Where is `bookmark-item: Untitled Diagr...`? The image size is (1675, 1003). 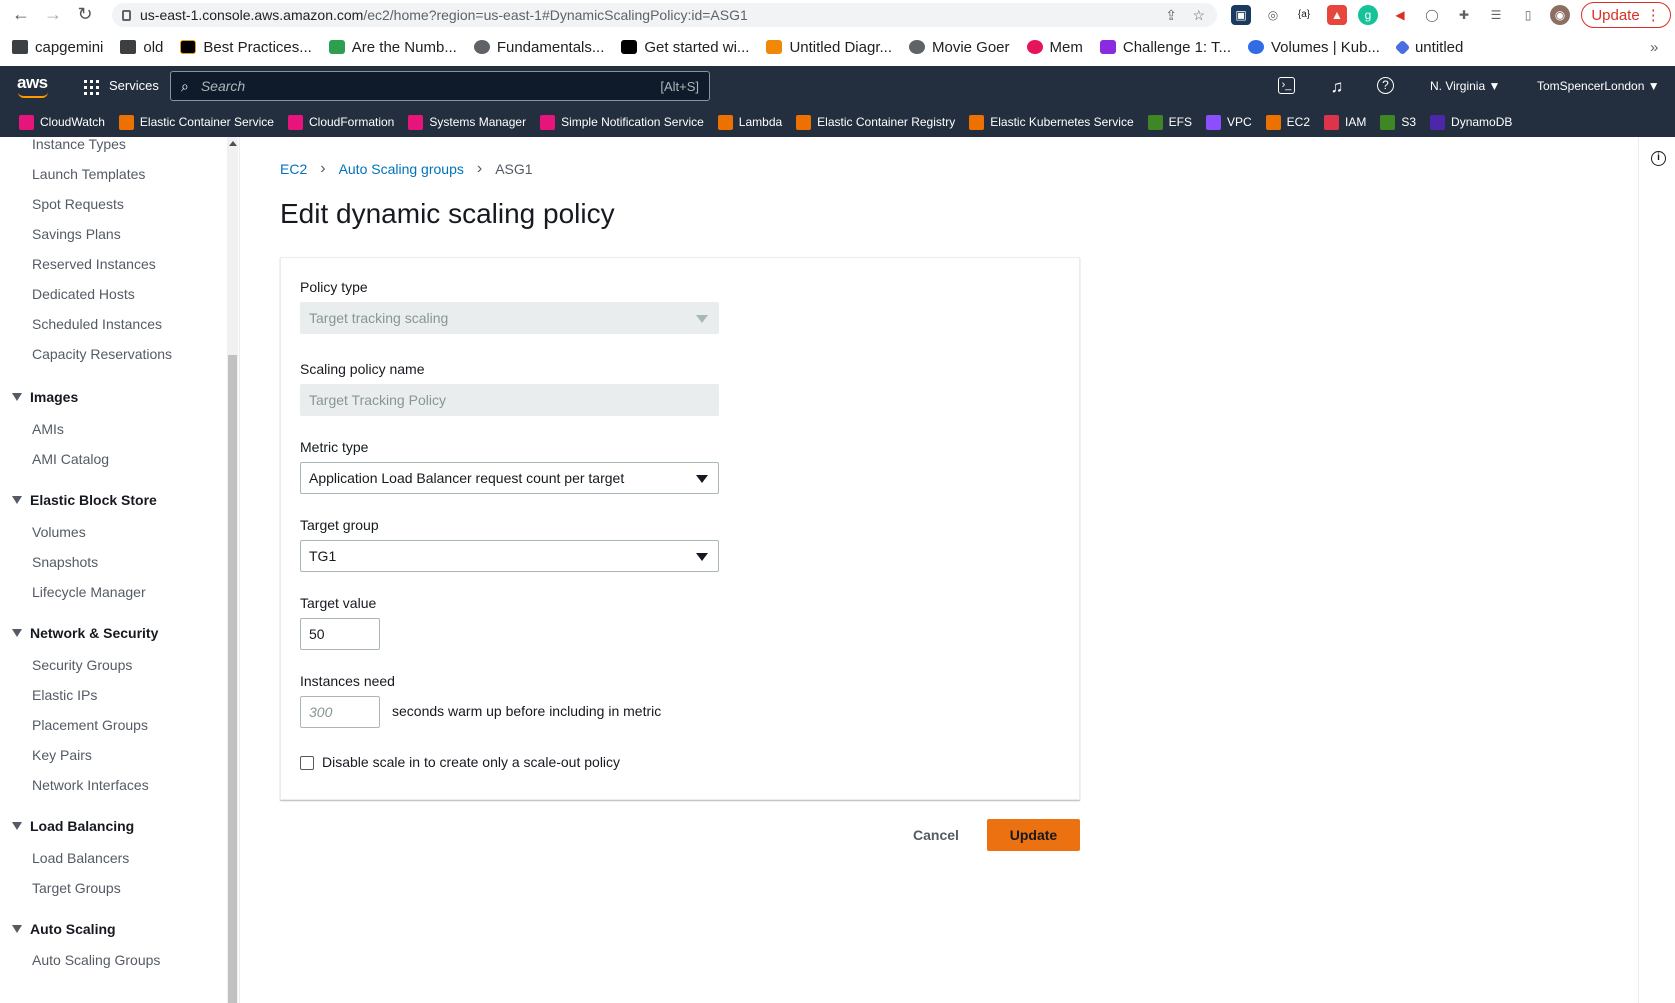
bookmark-item: Untitled Diagr... is located at coordinates (829, 47).